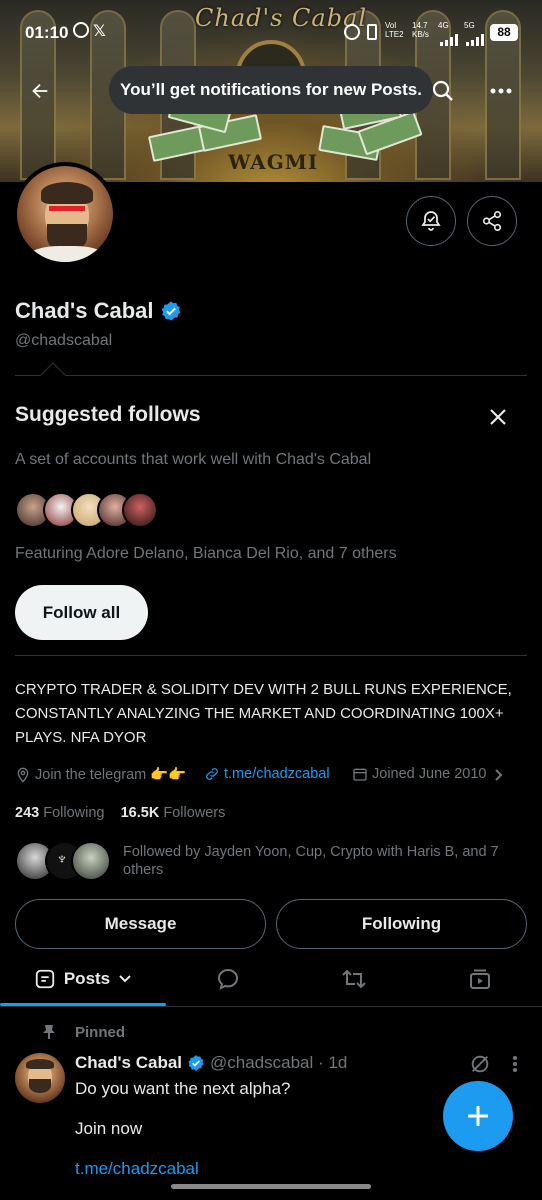 This screenshot has height=1200, width=542. What do you see at coordinates (271, 1006) in the screenshot?
I see `tabs-divider` at bounding box center [271, 1006].